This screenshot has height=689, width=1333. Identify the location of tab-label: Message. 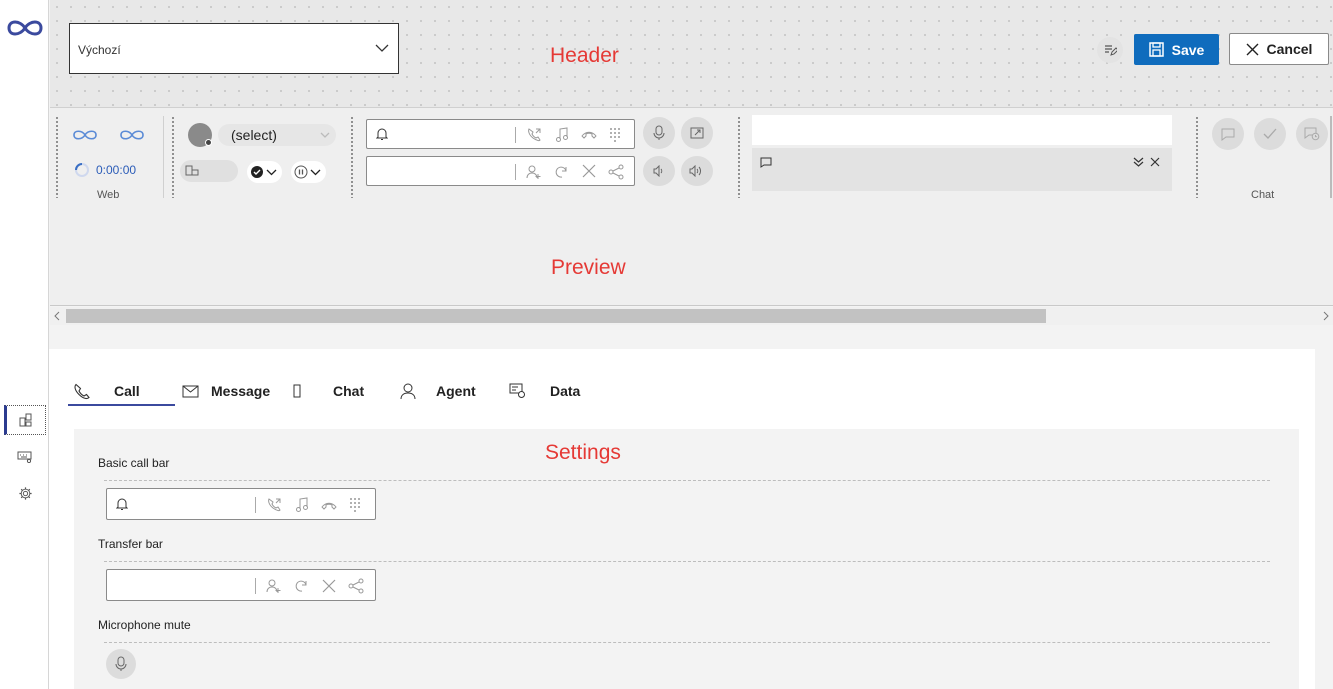
(241, 391).